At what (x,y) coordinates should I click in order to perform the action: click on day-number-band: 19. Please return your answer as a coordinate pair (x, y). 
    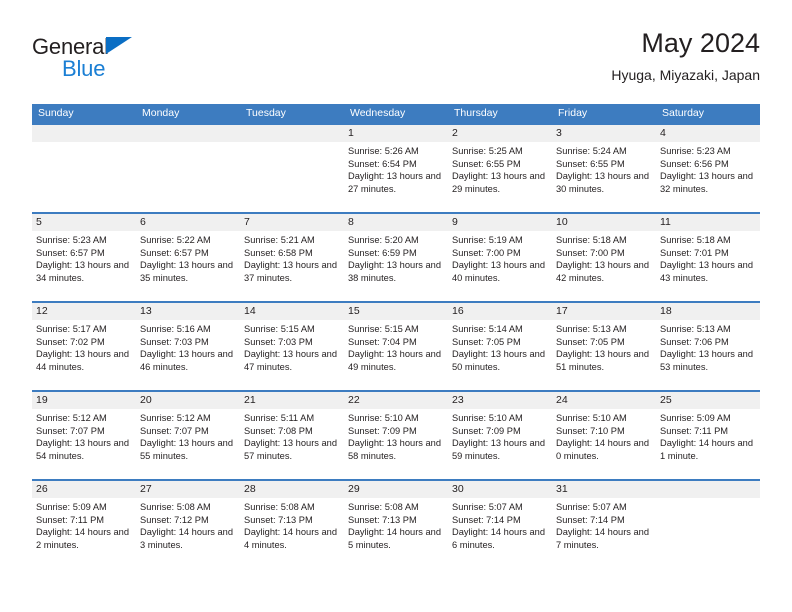
    Looking at the image, I should click on (84, 400).